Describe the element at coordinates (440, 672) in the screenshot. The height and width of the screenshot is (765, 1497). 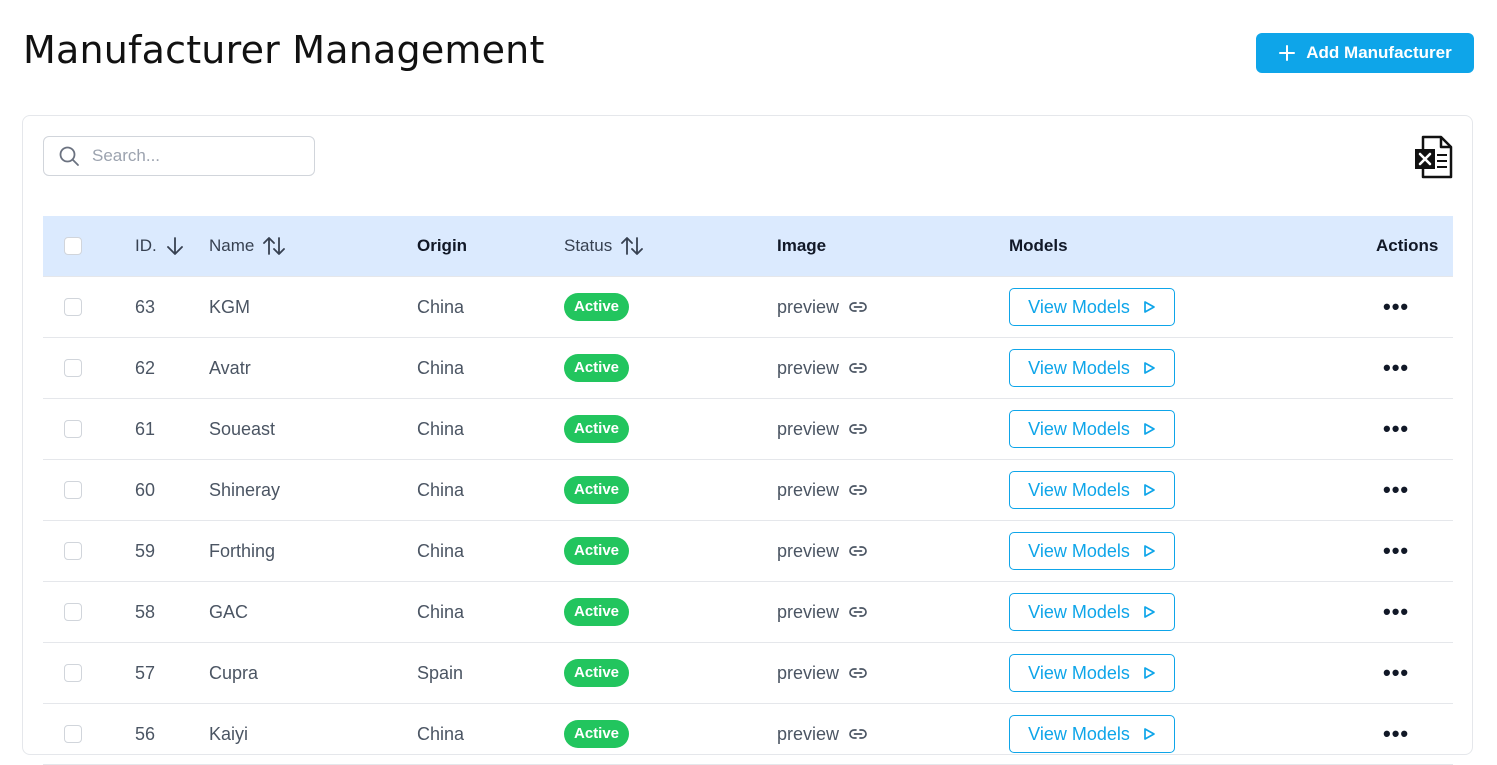
I see `row-origin: Spain` at that location.